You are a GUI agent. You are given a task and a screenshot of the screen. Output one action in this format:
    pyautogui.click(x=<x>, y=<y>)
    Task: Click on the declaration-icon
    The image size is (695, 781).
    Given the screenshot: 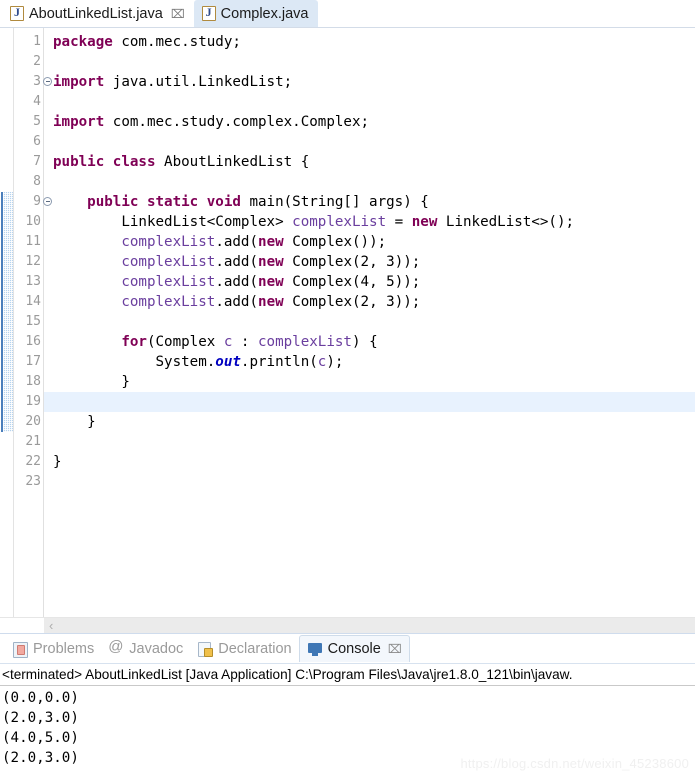 What is the action you would take?
    pyautogui.click(x=205, y=649)
    